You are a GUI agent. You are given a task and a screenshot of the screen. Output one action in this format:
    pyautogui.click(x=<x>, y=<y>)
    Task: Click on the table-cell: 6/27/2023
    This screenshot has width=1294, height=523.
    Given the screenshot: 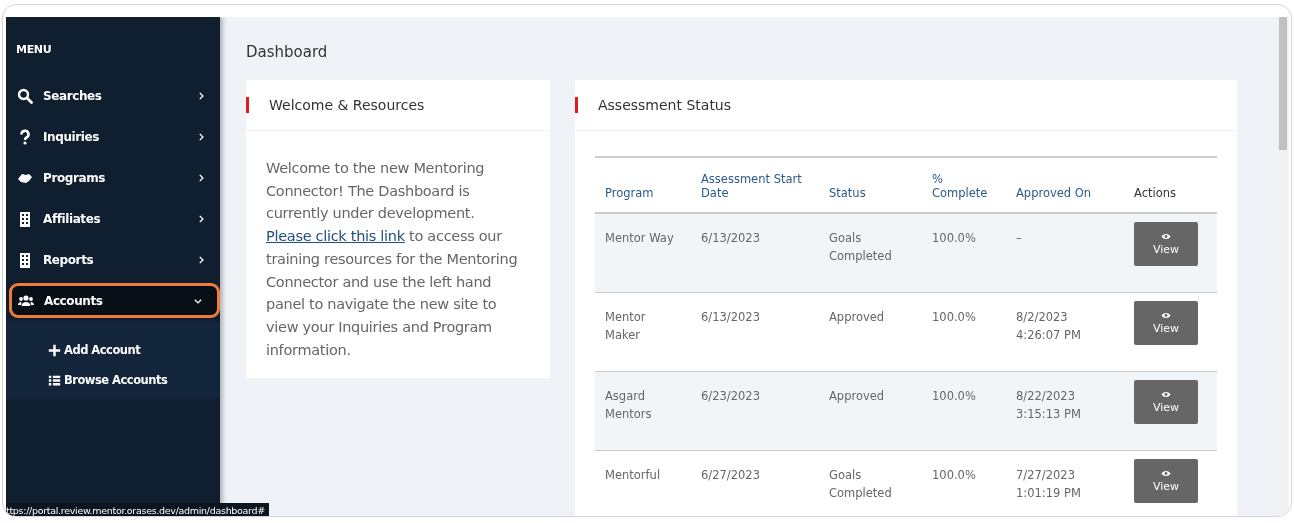 What is the action you would take?
    pyautogui.click(x=755, y=483)
    